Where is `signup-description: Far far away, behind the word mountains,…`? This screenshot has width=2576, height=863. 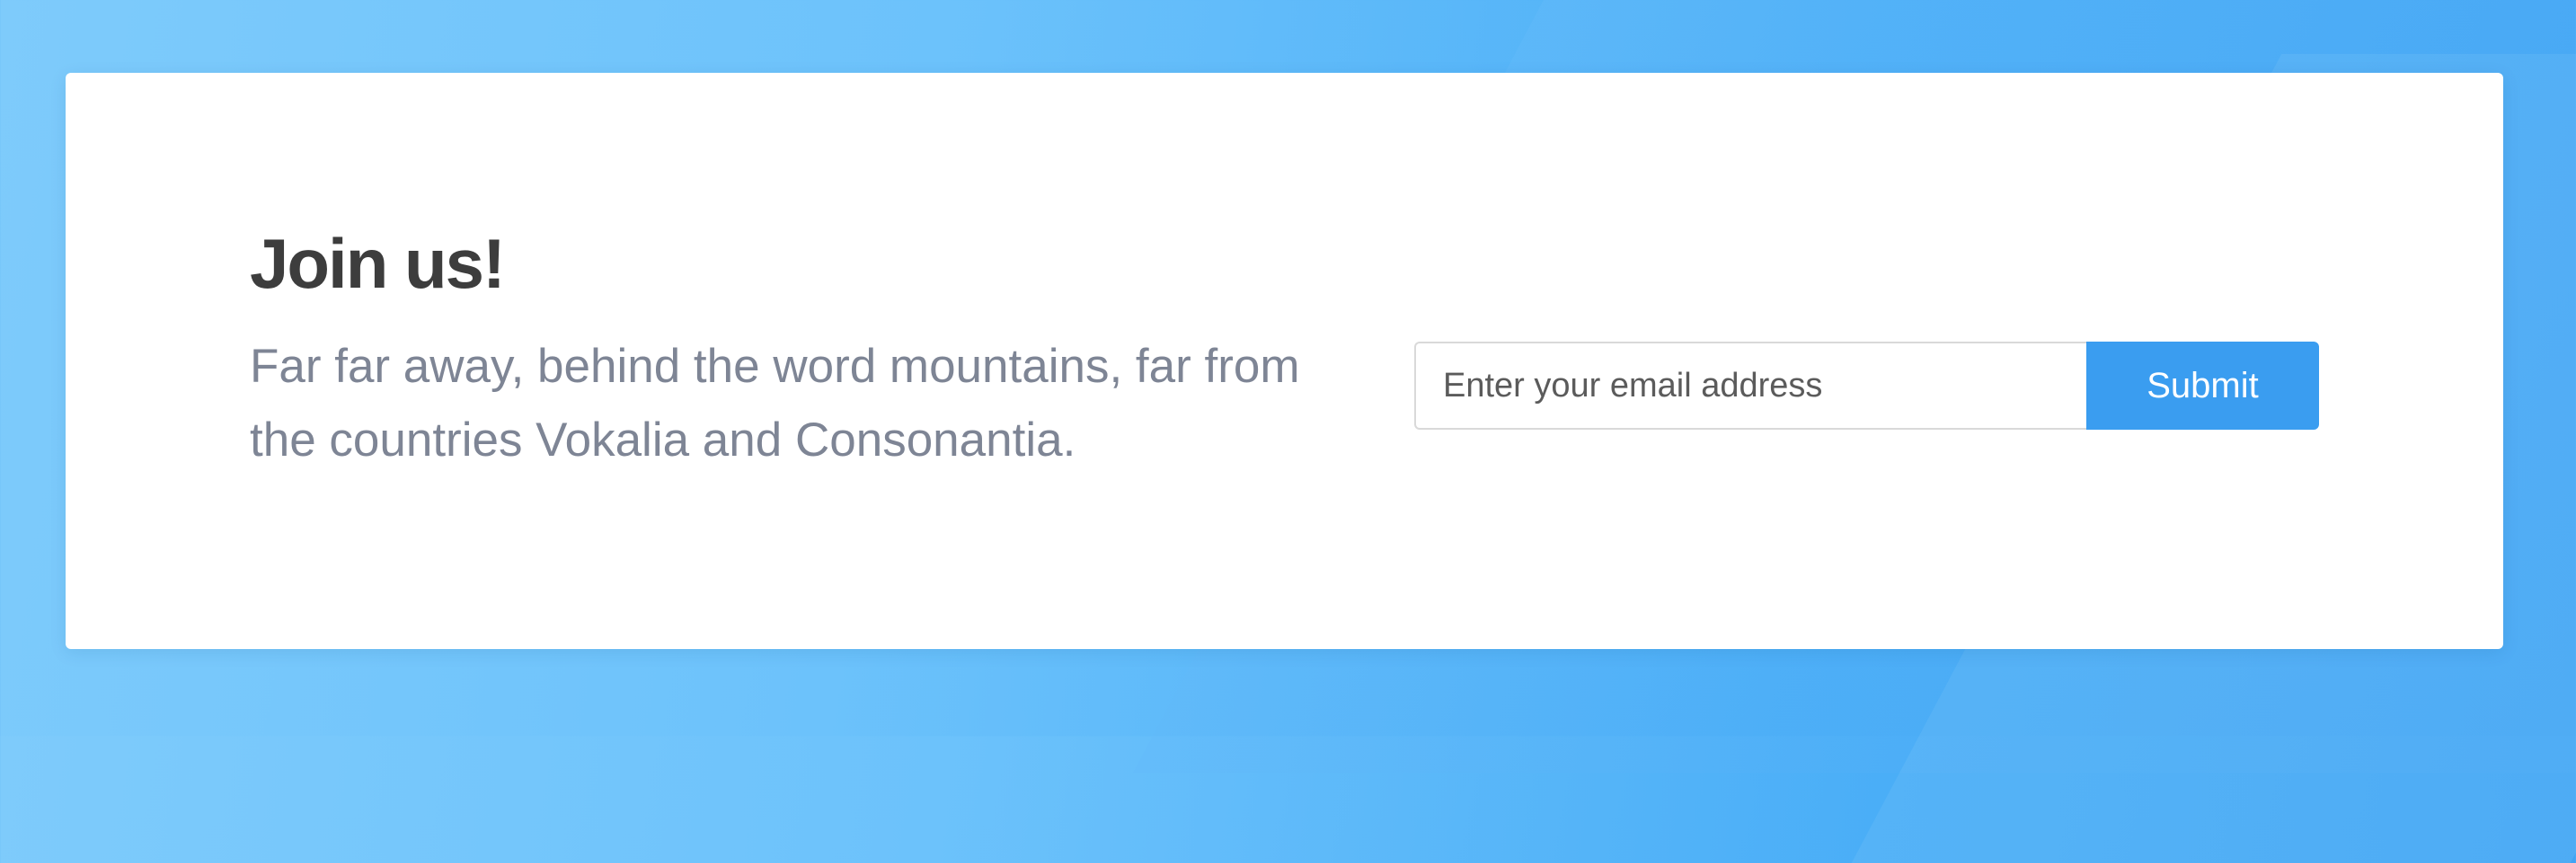
signup-description: Far far away, behind the word mountains,… is located at coordinates (775, 403).